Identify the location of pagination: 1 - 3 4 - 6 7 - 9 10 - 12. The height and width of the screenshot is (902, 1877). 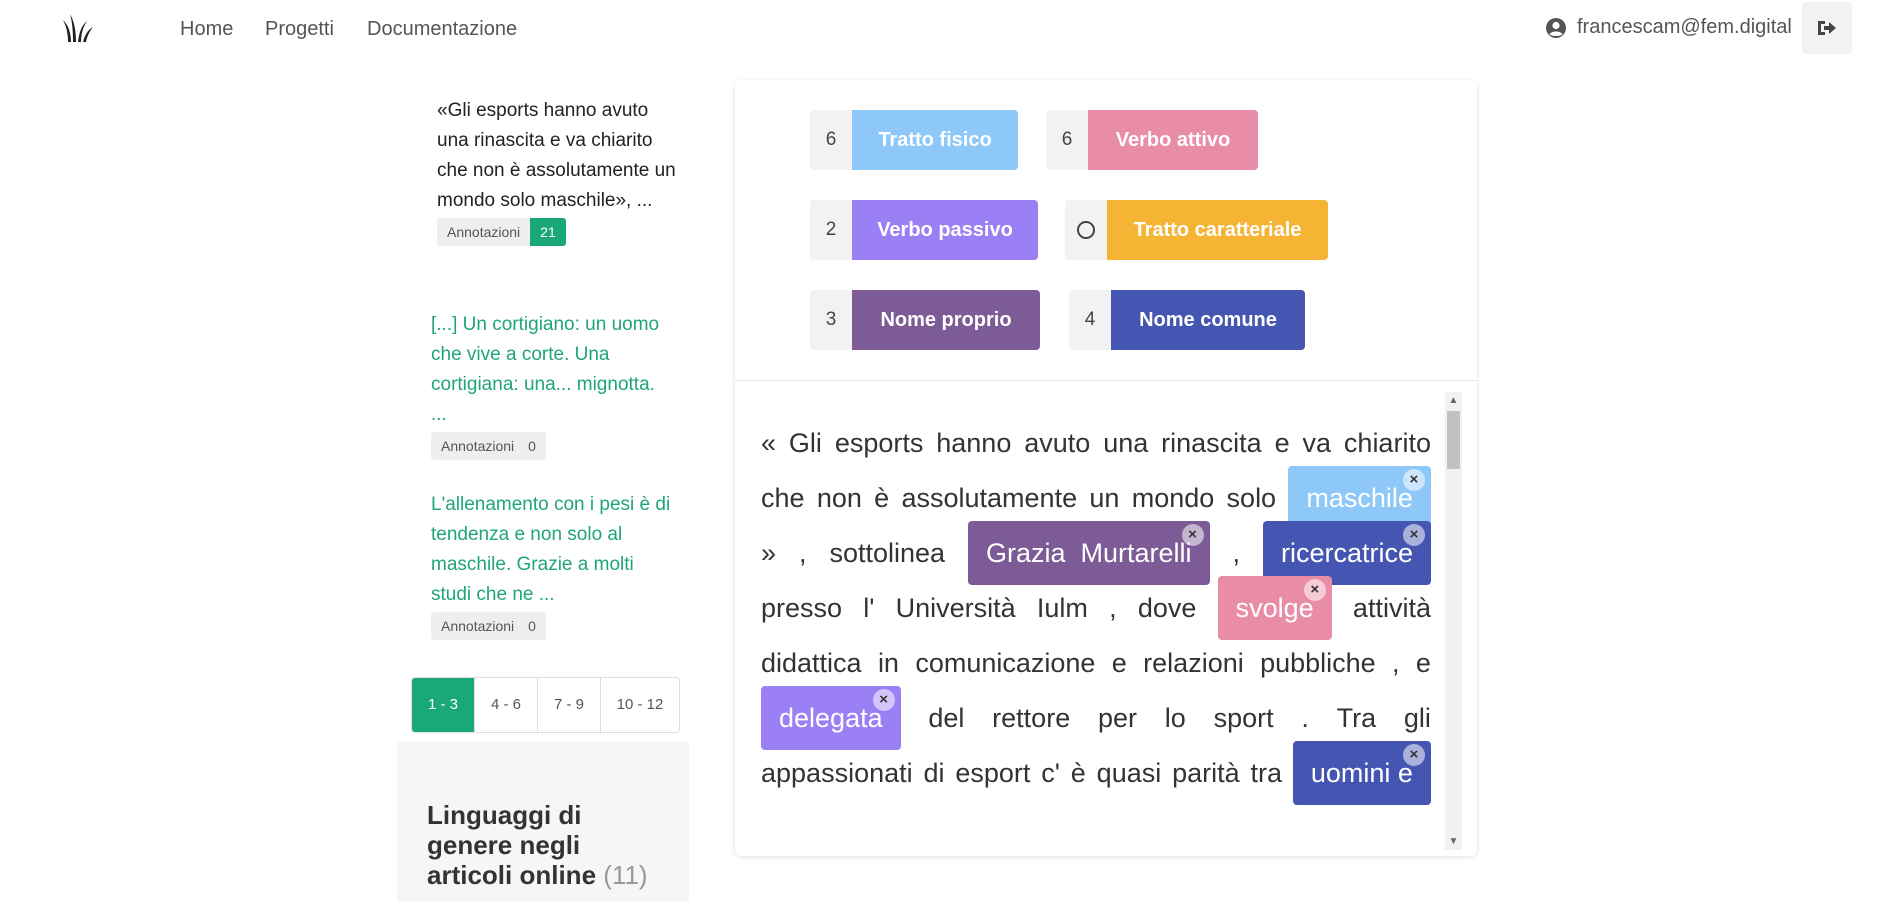
(545, 705).